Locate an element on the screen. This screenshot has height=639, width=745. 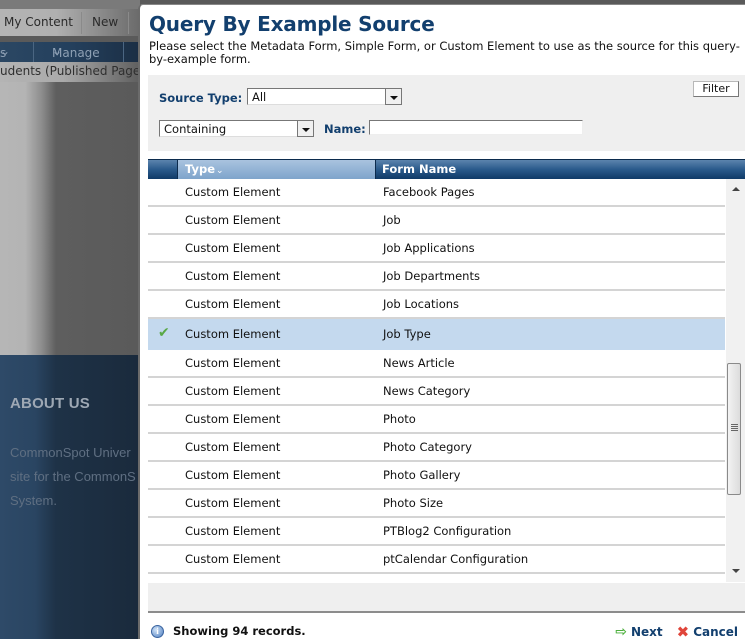
cell-form-name: Job Departments is located at coordinates (431, 276).